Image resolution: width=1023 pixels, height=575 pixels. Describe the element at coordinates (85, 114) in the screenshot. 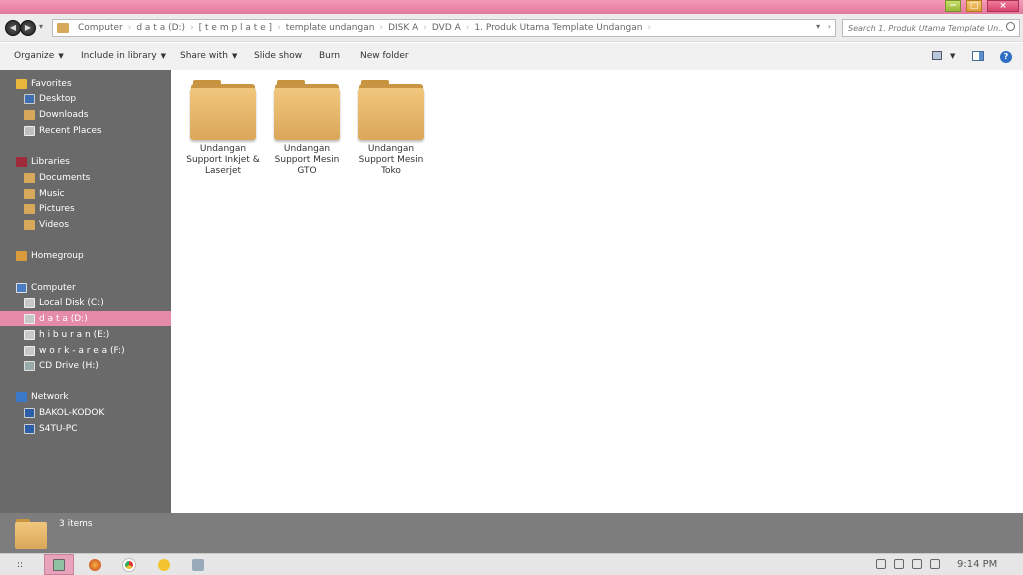

I see `sidebar-item-downloads: Downloads` at that location.